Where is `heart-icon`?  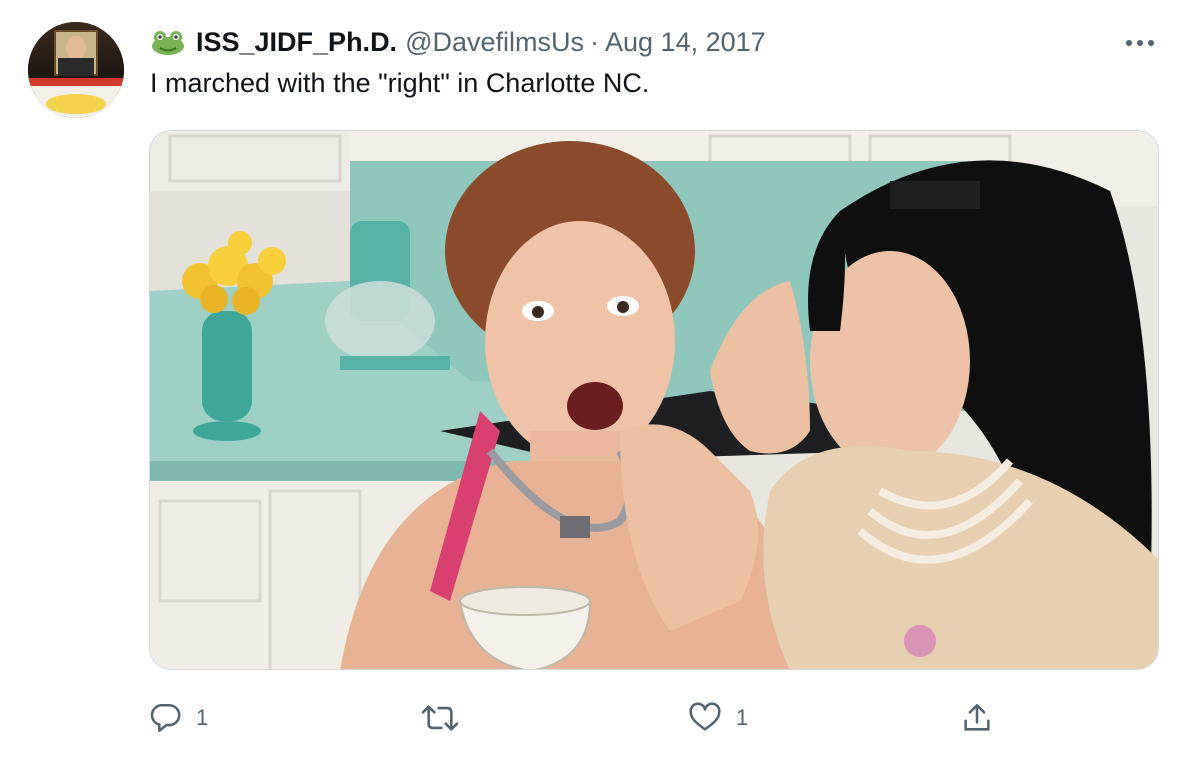 heart-icon is located at coordinates (705, 716).